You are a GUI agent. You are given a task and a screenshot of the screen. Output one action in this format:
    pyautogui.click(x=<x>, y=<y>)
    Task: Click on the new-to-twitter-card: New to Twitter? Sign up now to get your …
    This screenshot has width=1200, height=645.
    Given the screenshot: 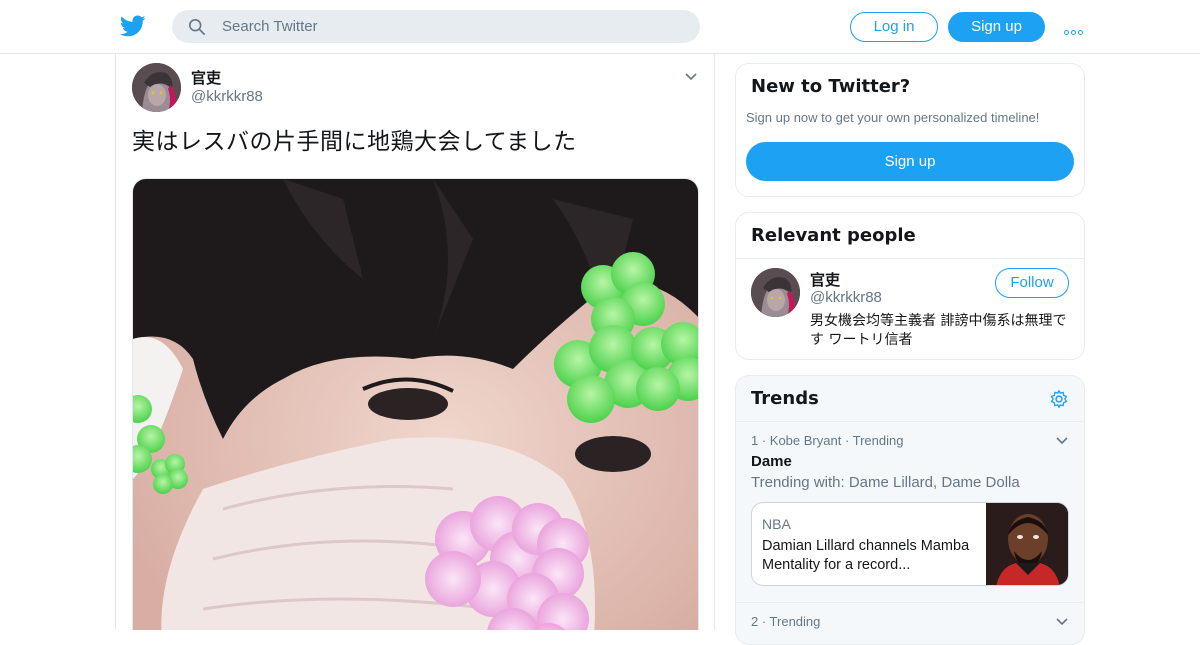 What is the action you would take?
    pyautogui.click(x=910, y=130)
    